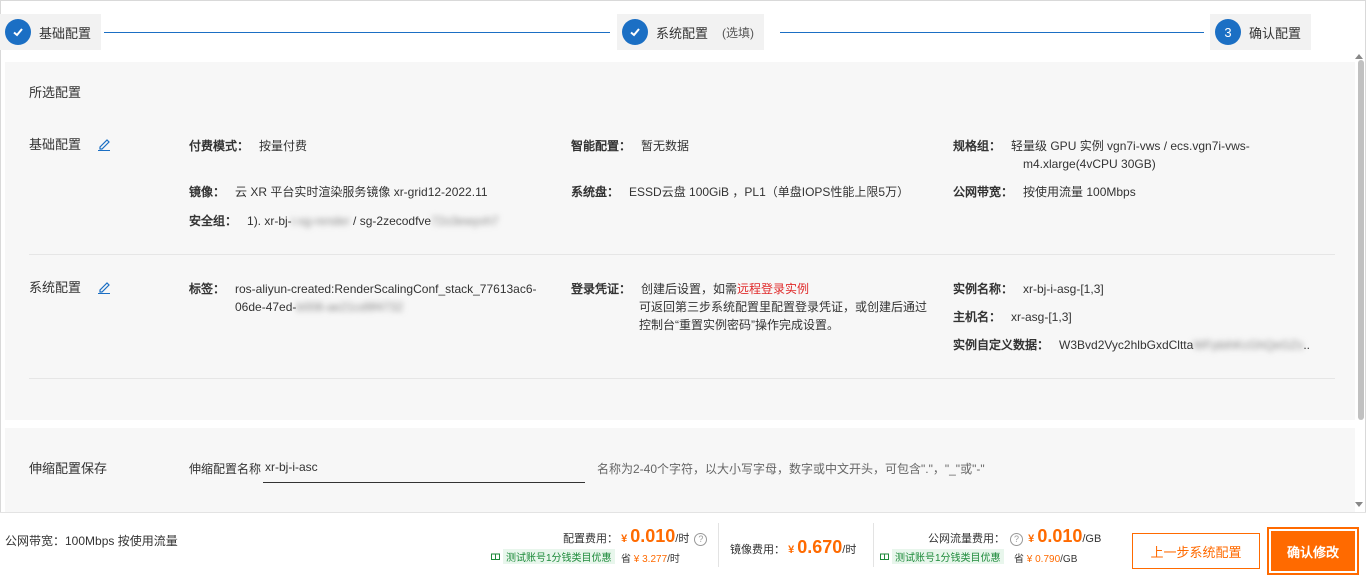  What do you see at coordinates (636, 536) in the screenshot?
I see `config-fee: 配置费用： ¥ 0.010/时 ?` at bounding box center [636, 536].